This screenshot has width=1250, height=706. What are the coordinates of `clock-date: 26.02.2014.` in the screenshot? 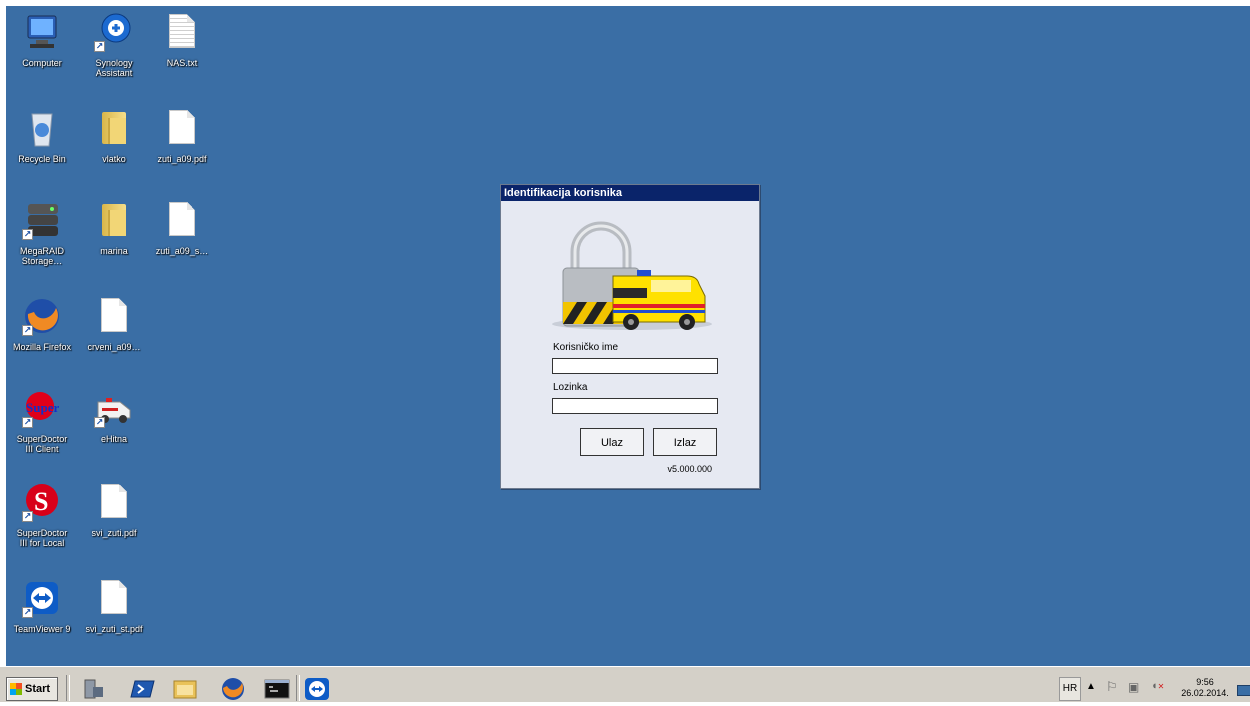 It's located at (1205, 693).